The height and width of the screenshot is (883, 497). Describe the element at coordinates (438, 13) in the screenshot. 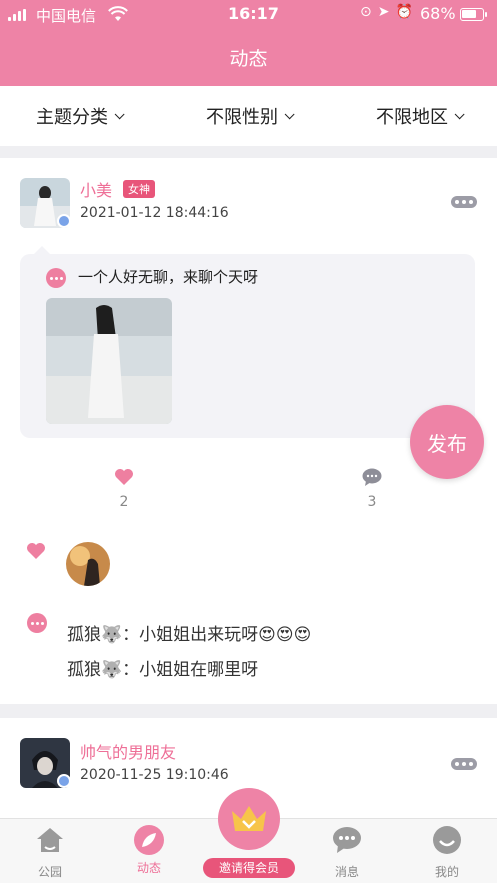

I see `battery-percent: 68%` at that location.